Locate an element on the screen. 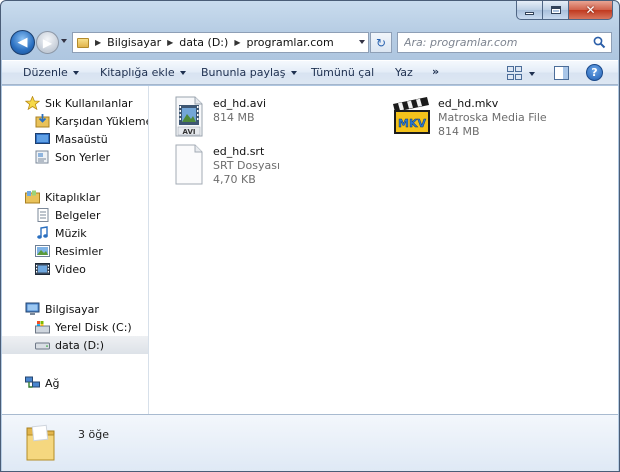 The width and height of the screenshot is (620, 472). forward-arrow-icon: ▶ is located at coordinates (47, 42).